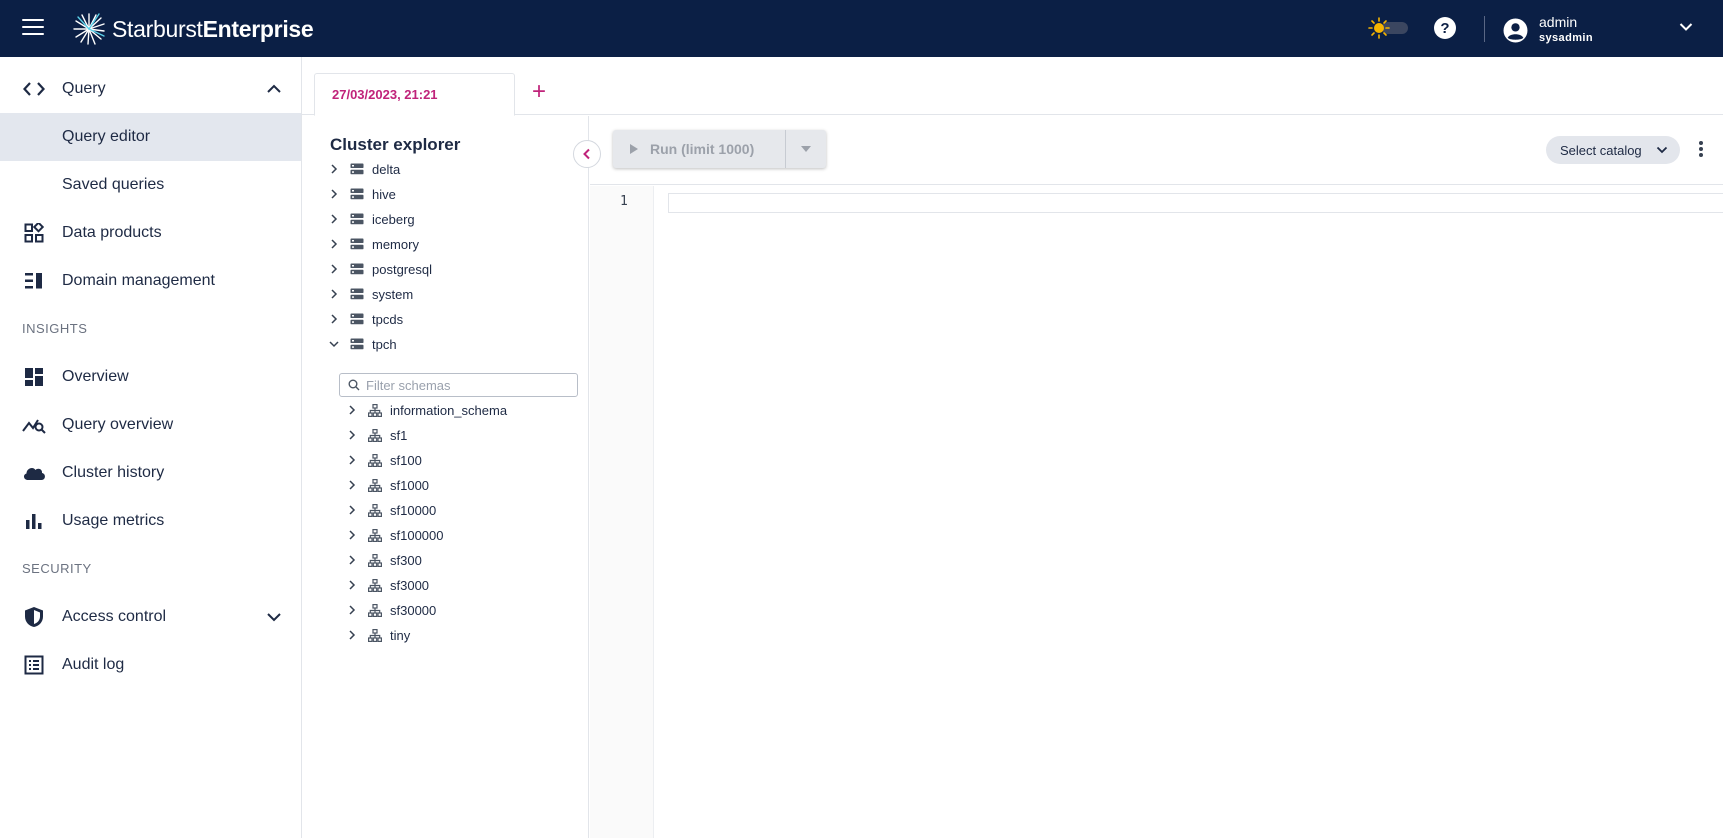  Describe the element at coordinates (634, 149) in the screenshot. I see `play-icon` at that location.